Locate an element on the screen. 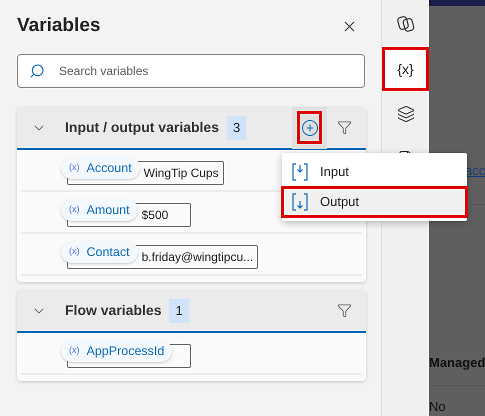  variable-chip: (x) Amount is located at coordinates (99, 210).